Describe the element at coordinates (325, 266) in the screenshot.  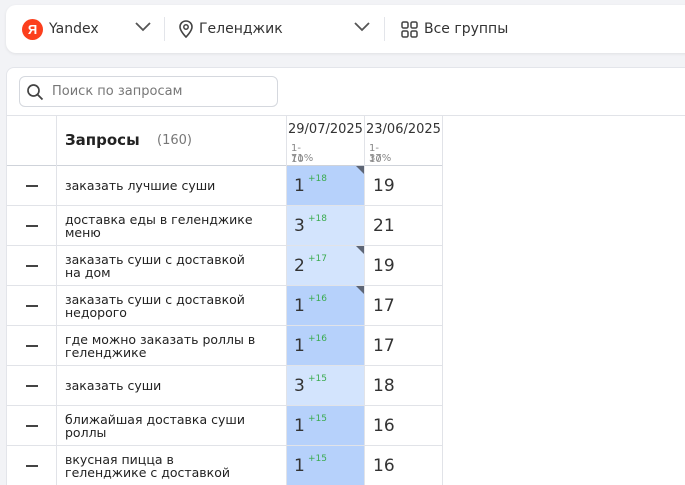
I see `position-cell-current: 2 +17` at that location.